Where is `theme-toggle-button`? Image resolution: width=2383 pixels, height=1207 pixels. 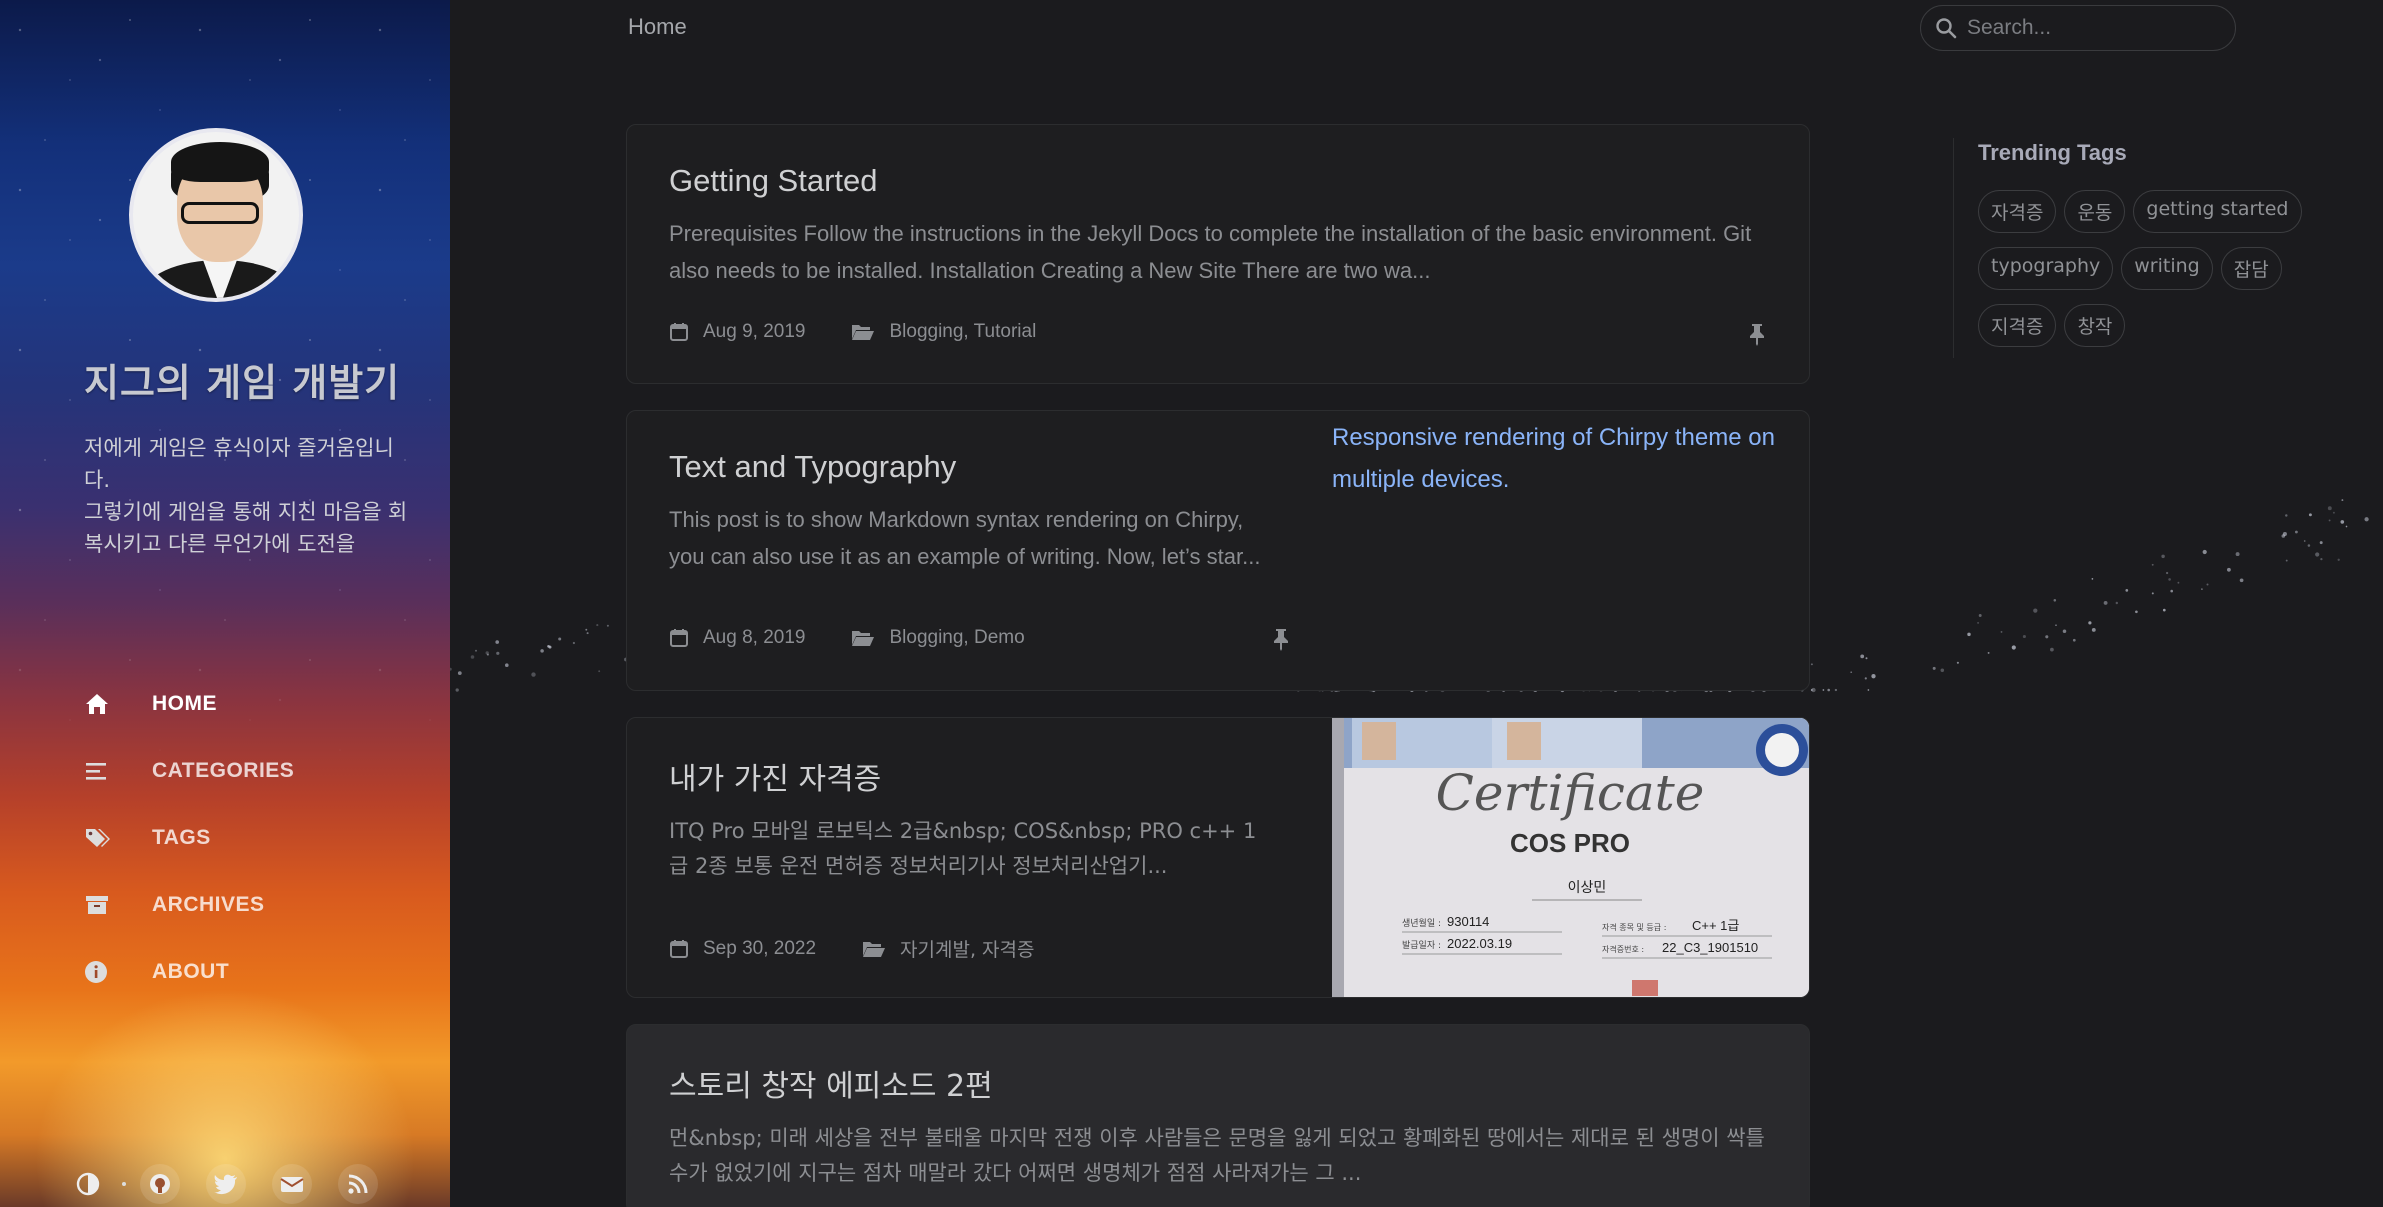 theme-toggle-button is located at coordinates (88, 1184).